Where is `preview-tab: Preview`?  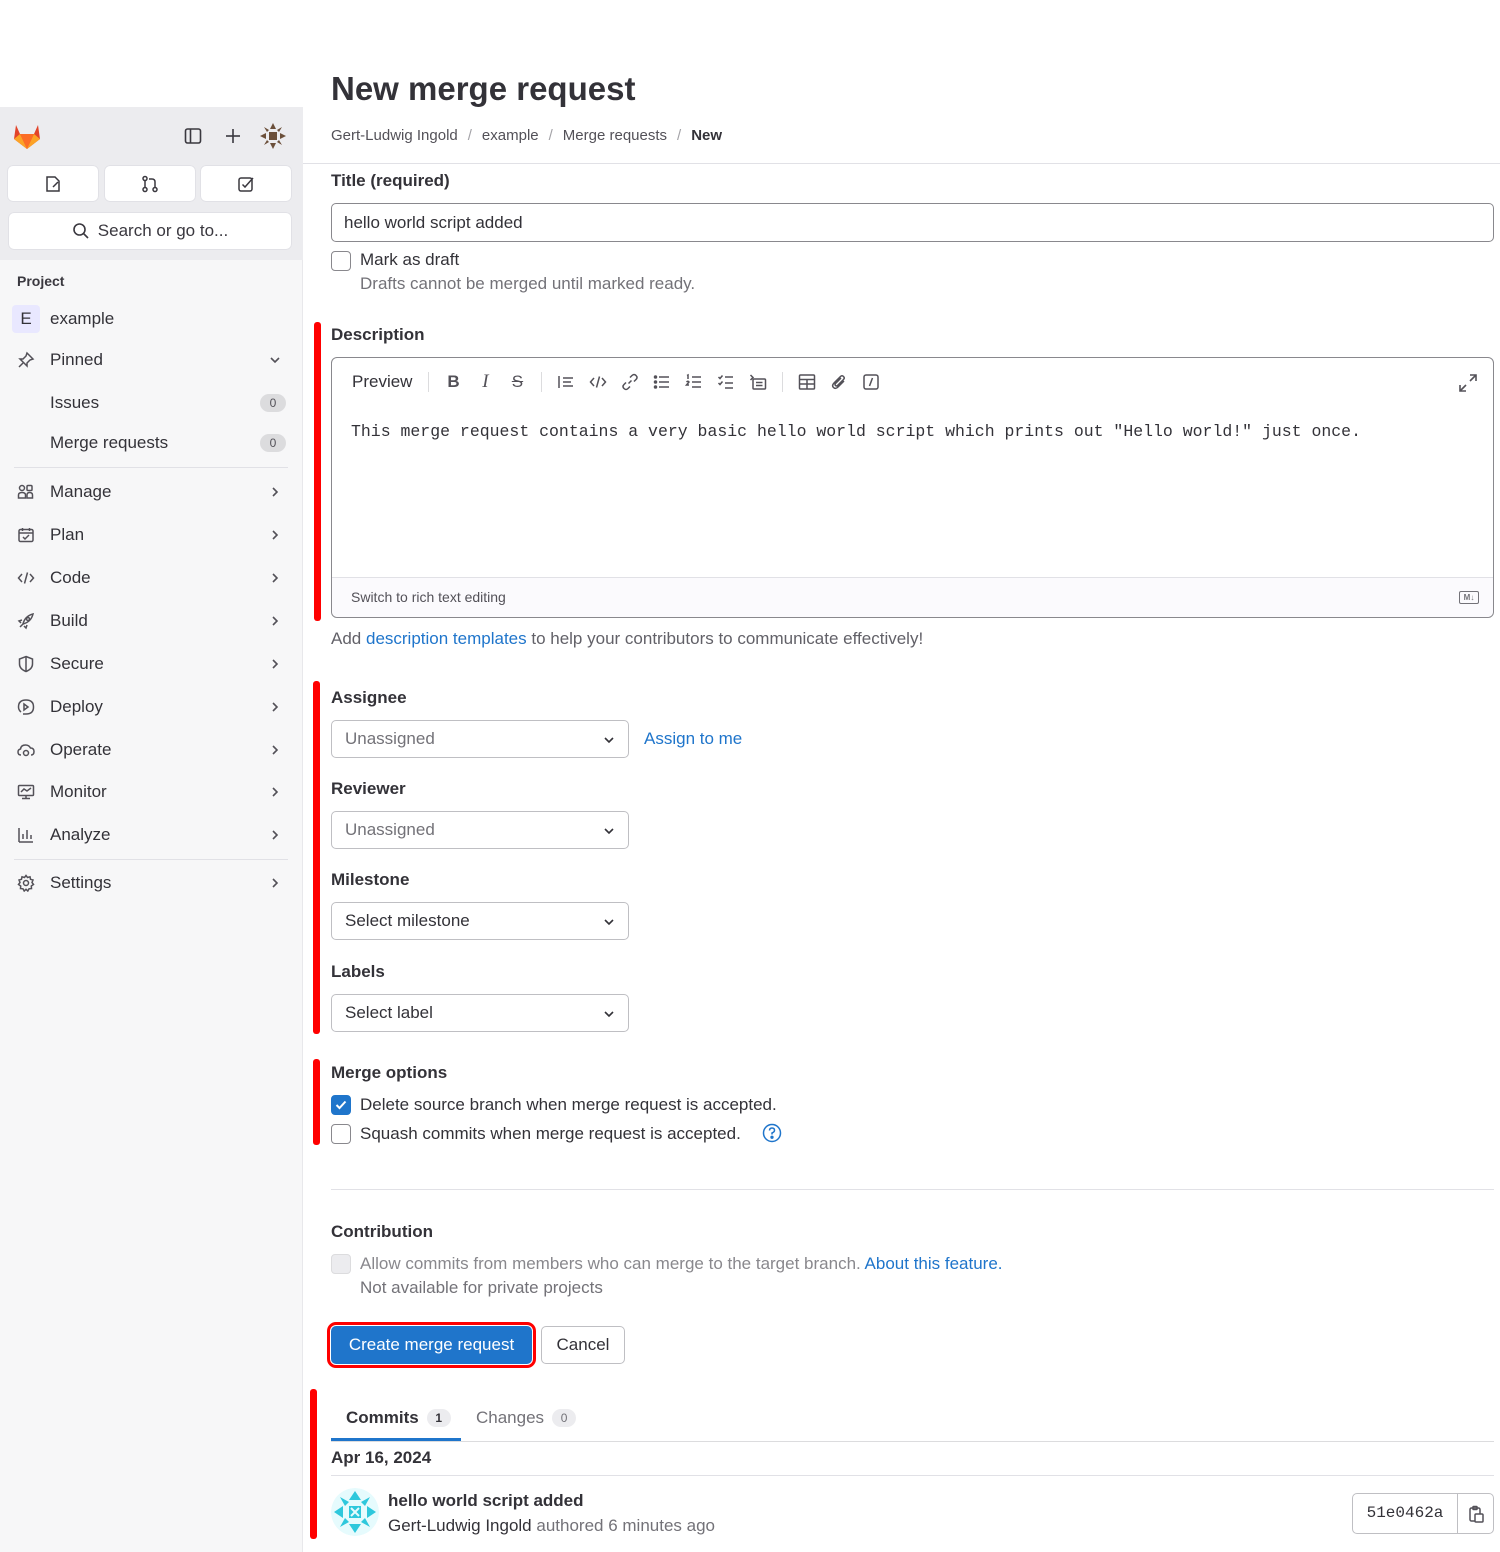 preview-tab: Preview is located at coordinates (382, 382).